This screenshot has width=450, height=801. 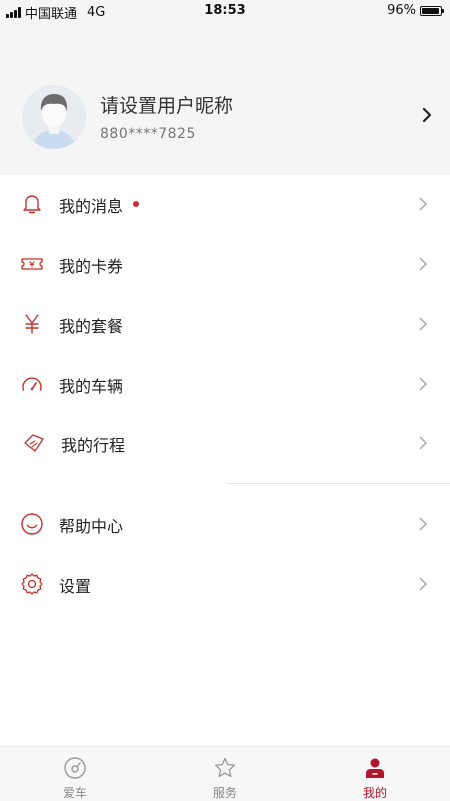 I want to click on menu-item-packages: 我的套餐, so click(x=225, y=324).